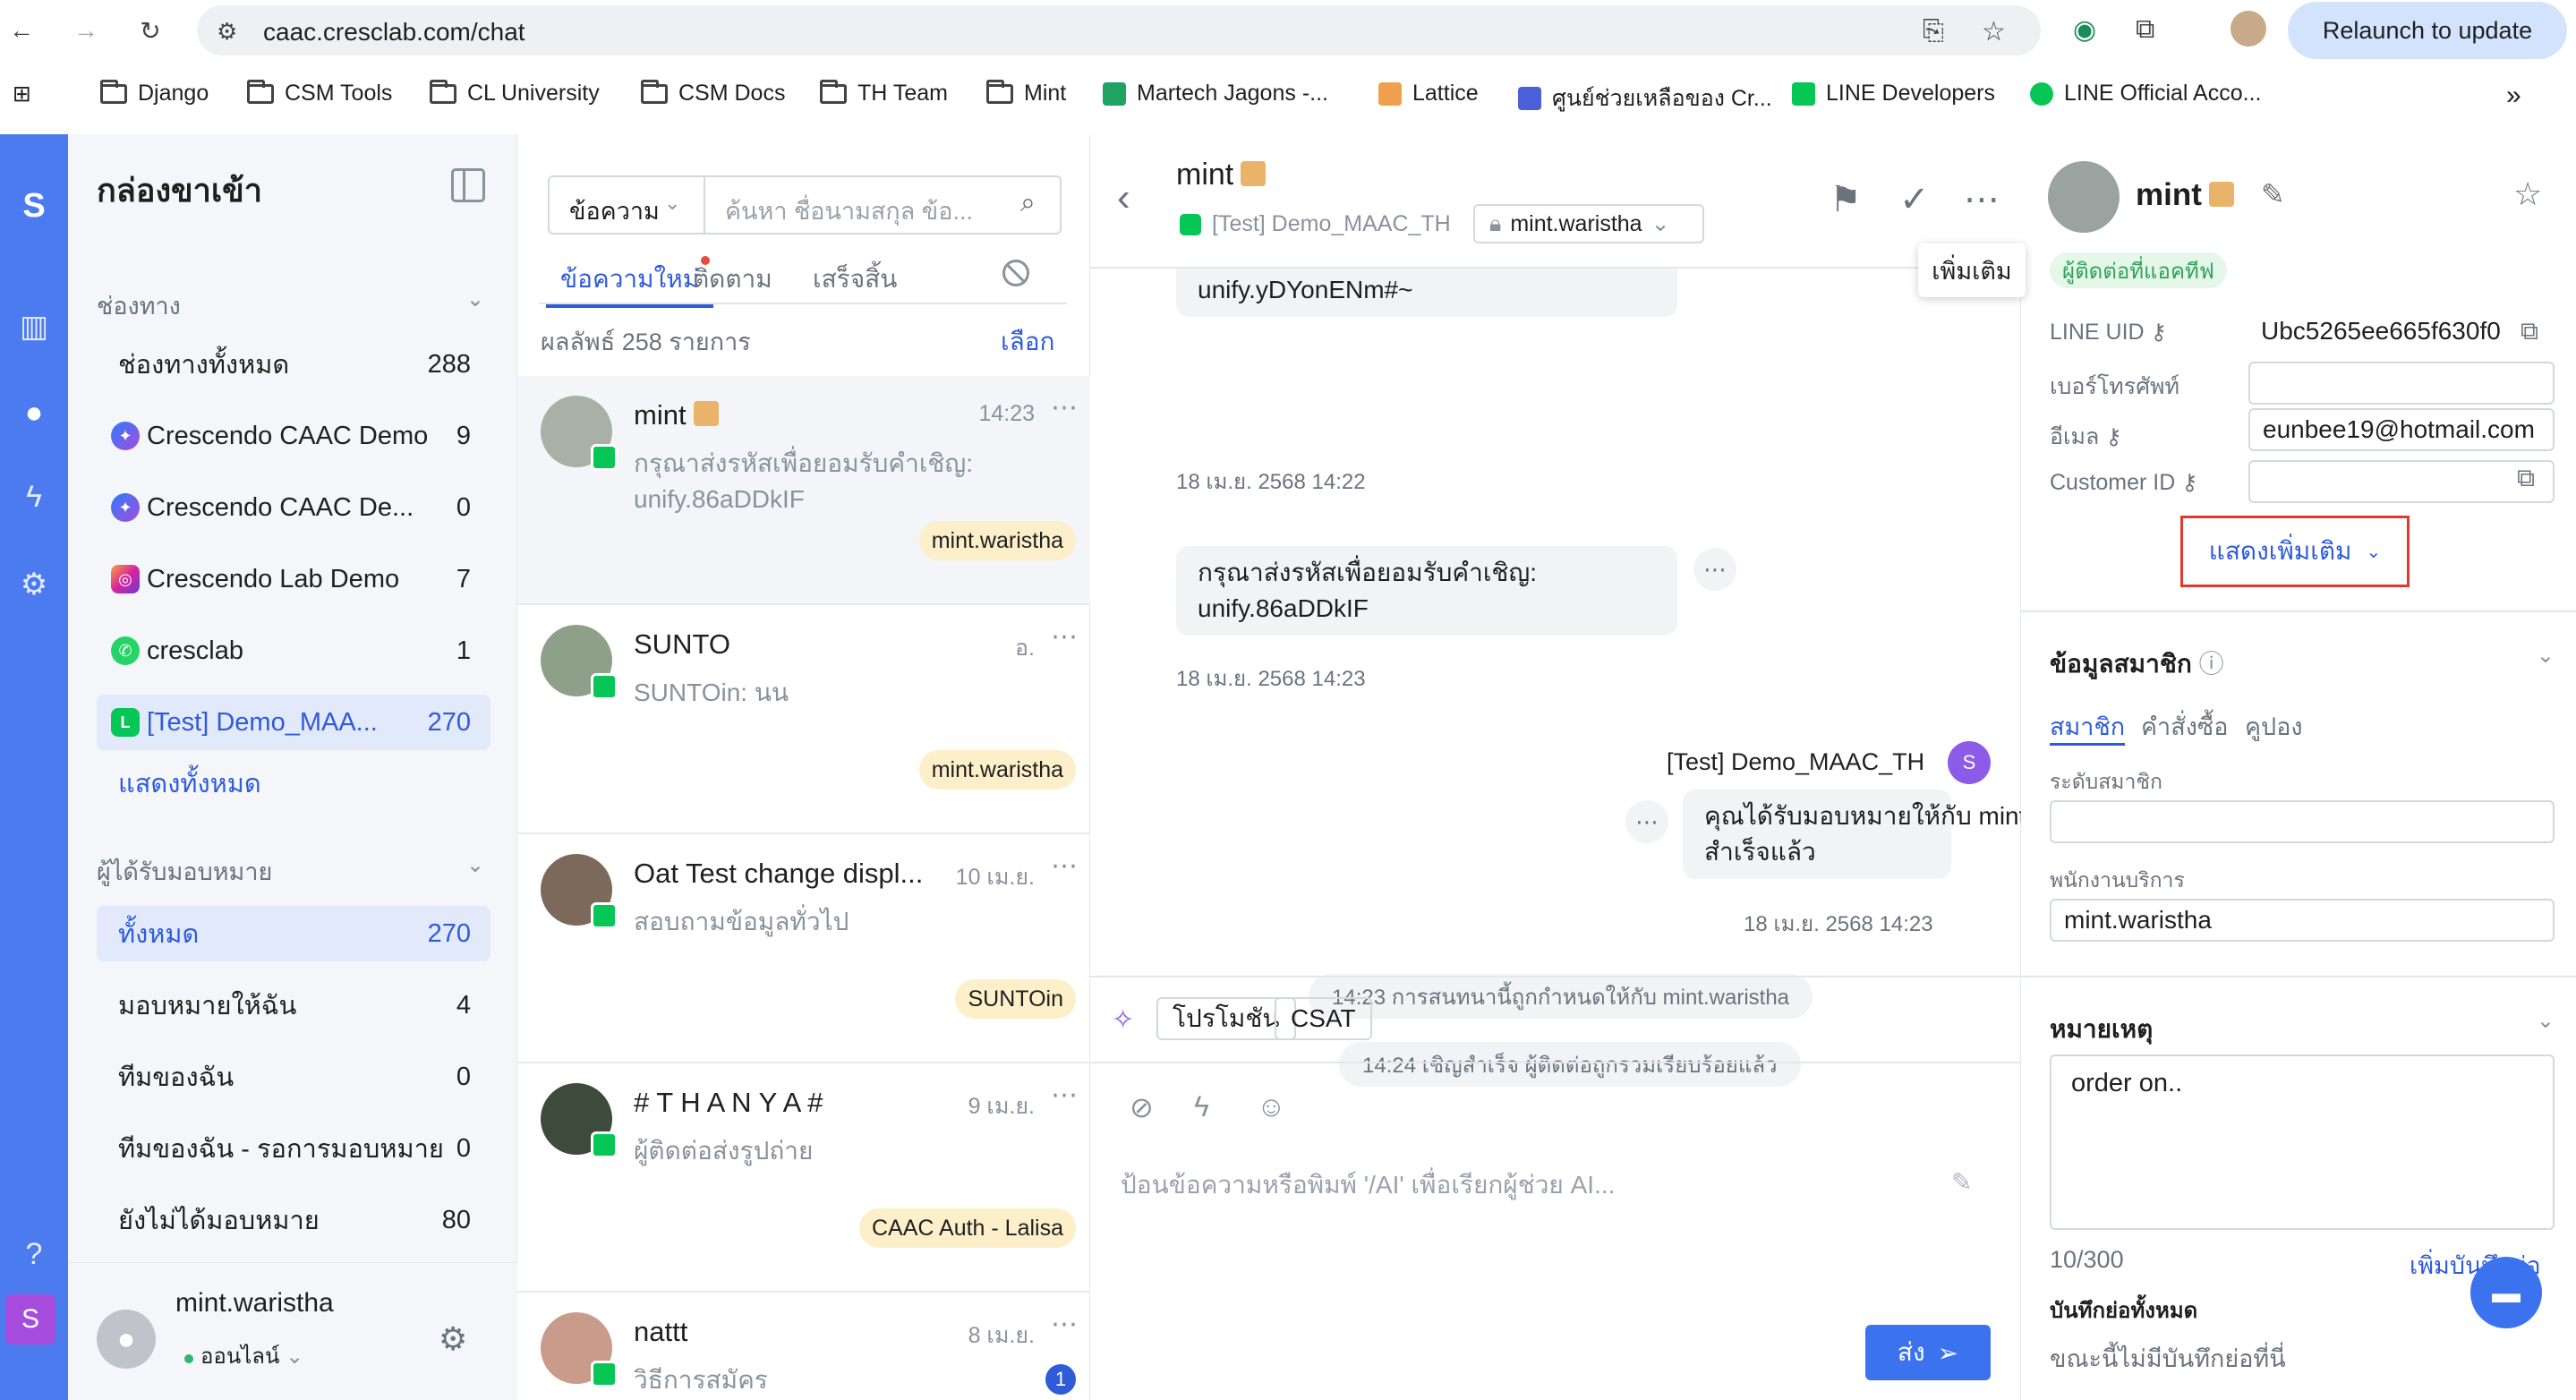  I want to click on settings-icon: ⚙, so click(34, 584).